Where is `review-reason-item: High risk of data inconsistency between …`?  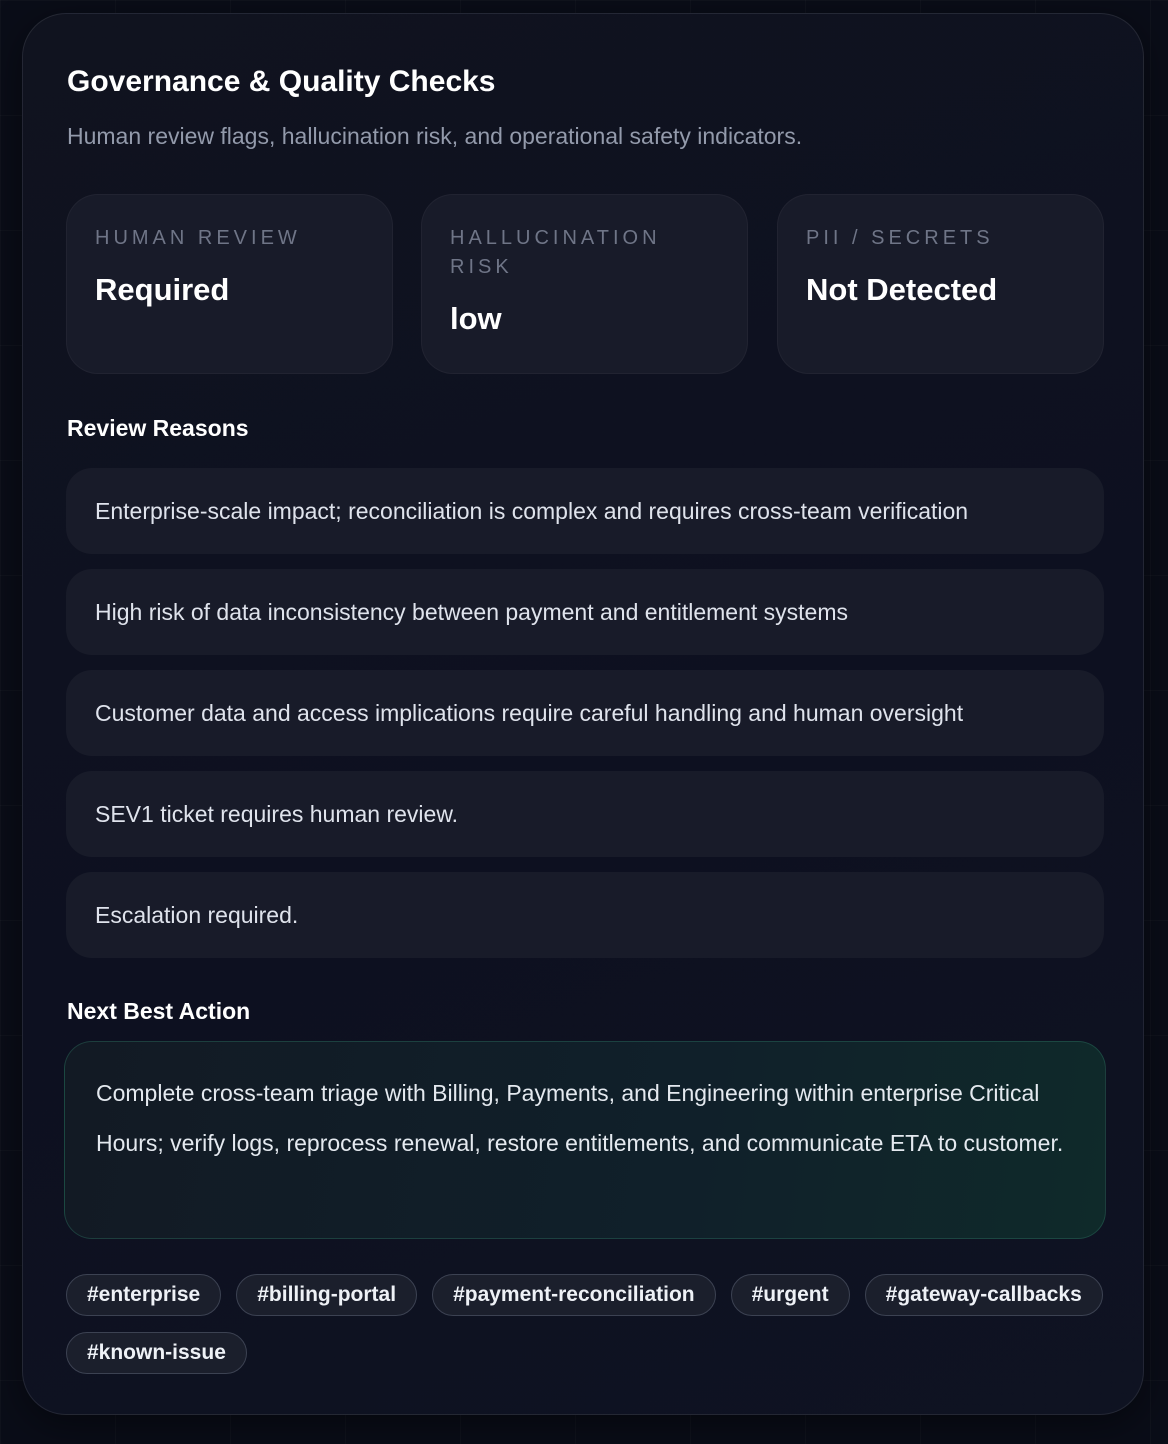 review-reason-item: High risk of data inconsistency between … is located at coordinates (585, 612).